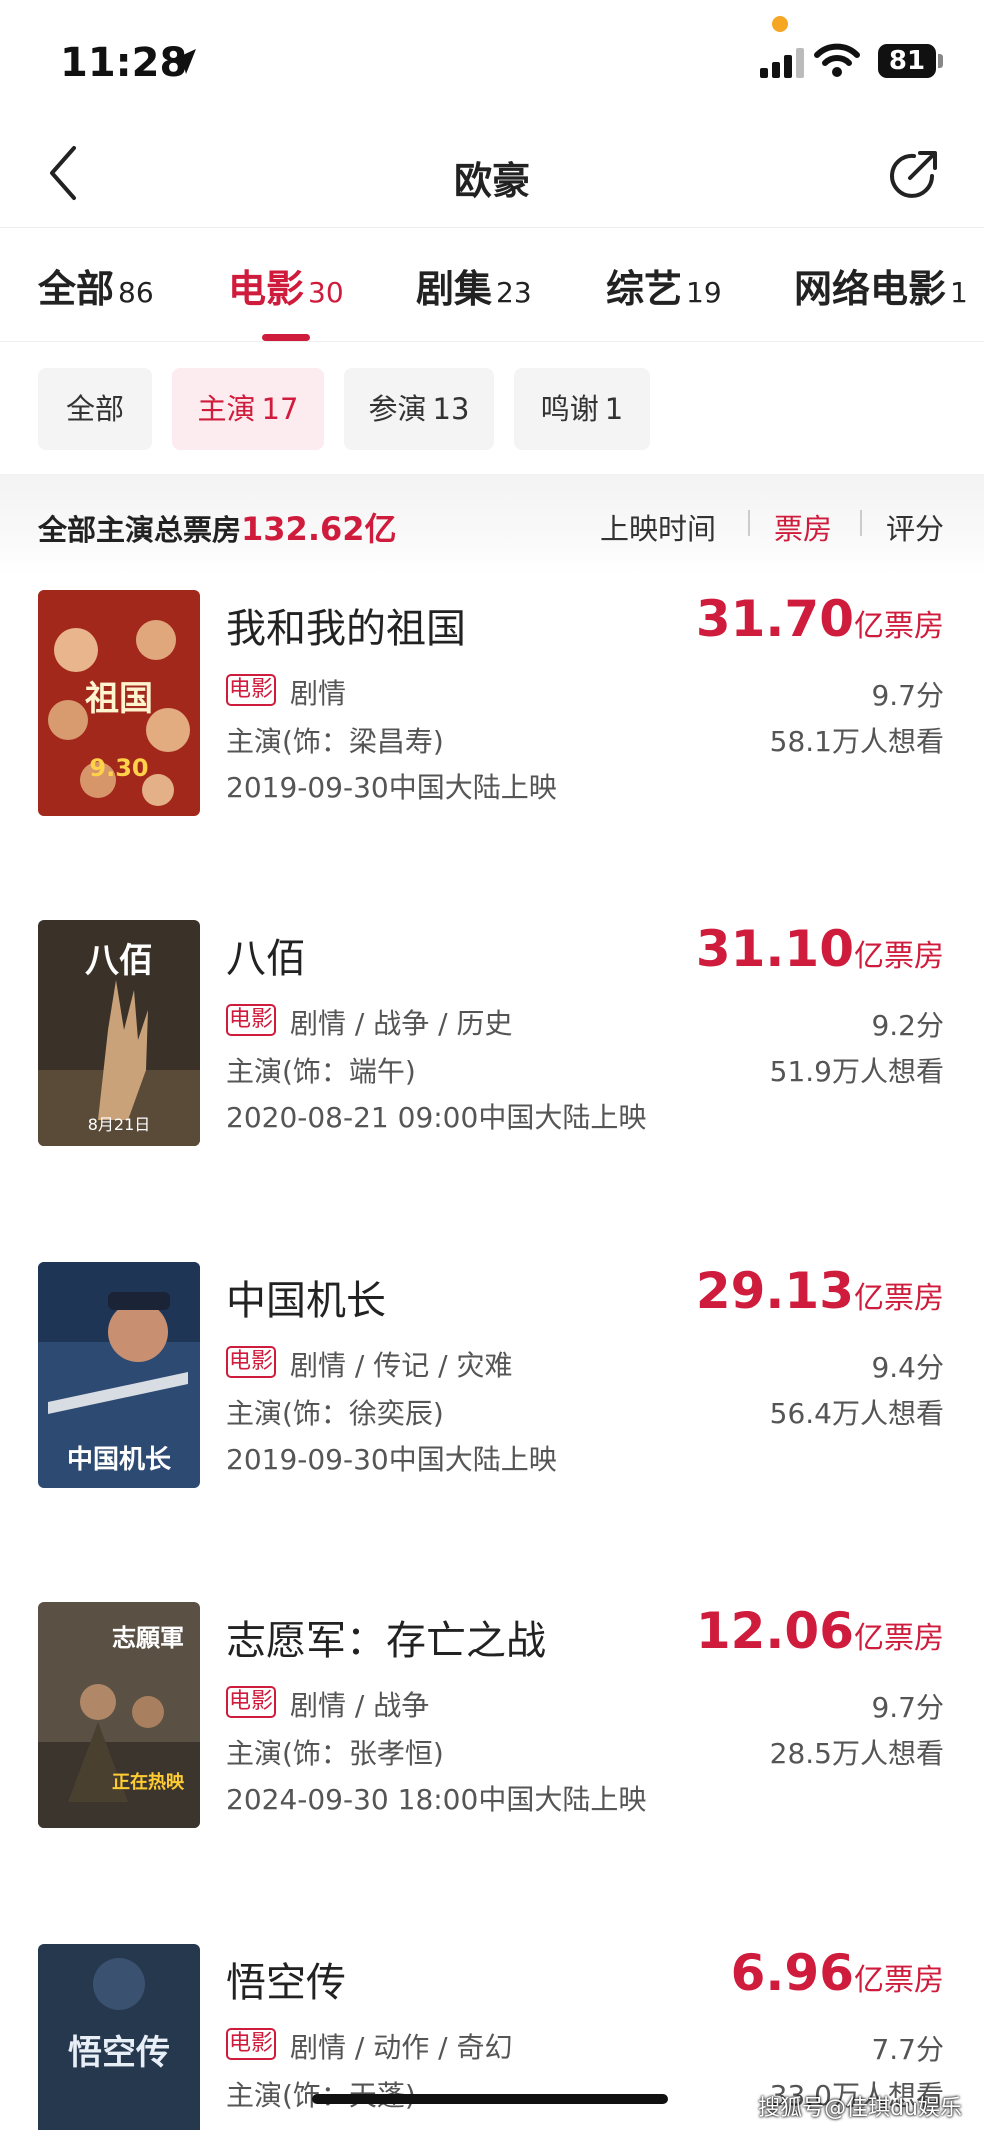 This screenshot has width=984, height=2130. Describe the element at coordinates (280, 409) in the screenshot. I see `chip-count: 17` at that location.